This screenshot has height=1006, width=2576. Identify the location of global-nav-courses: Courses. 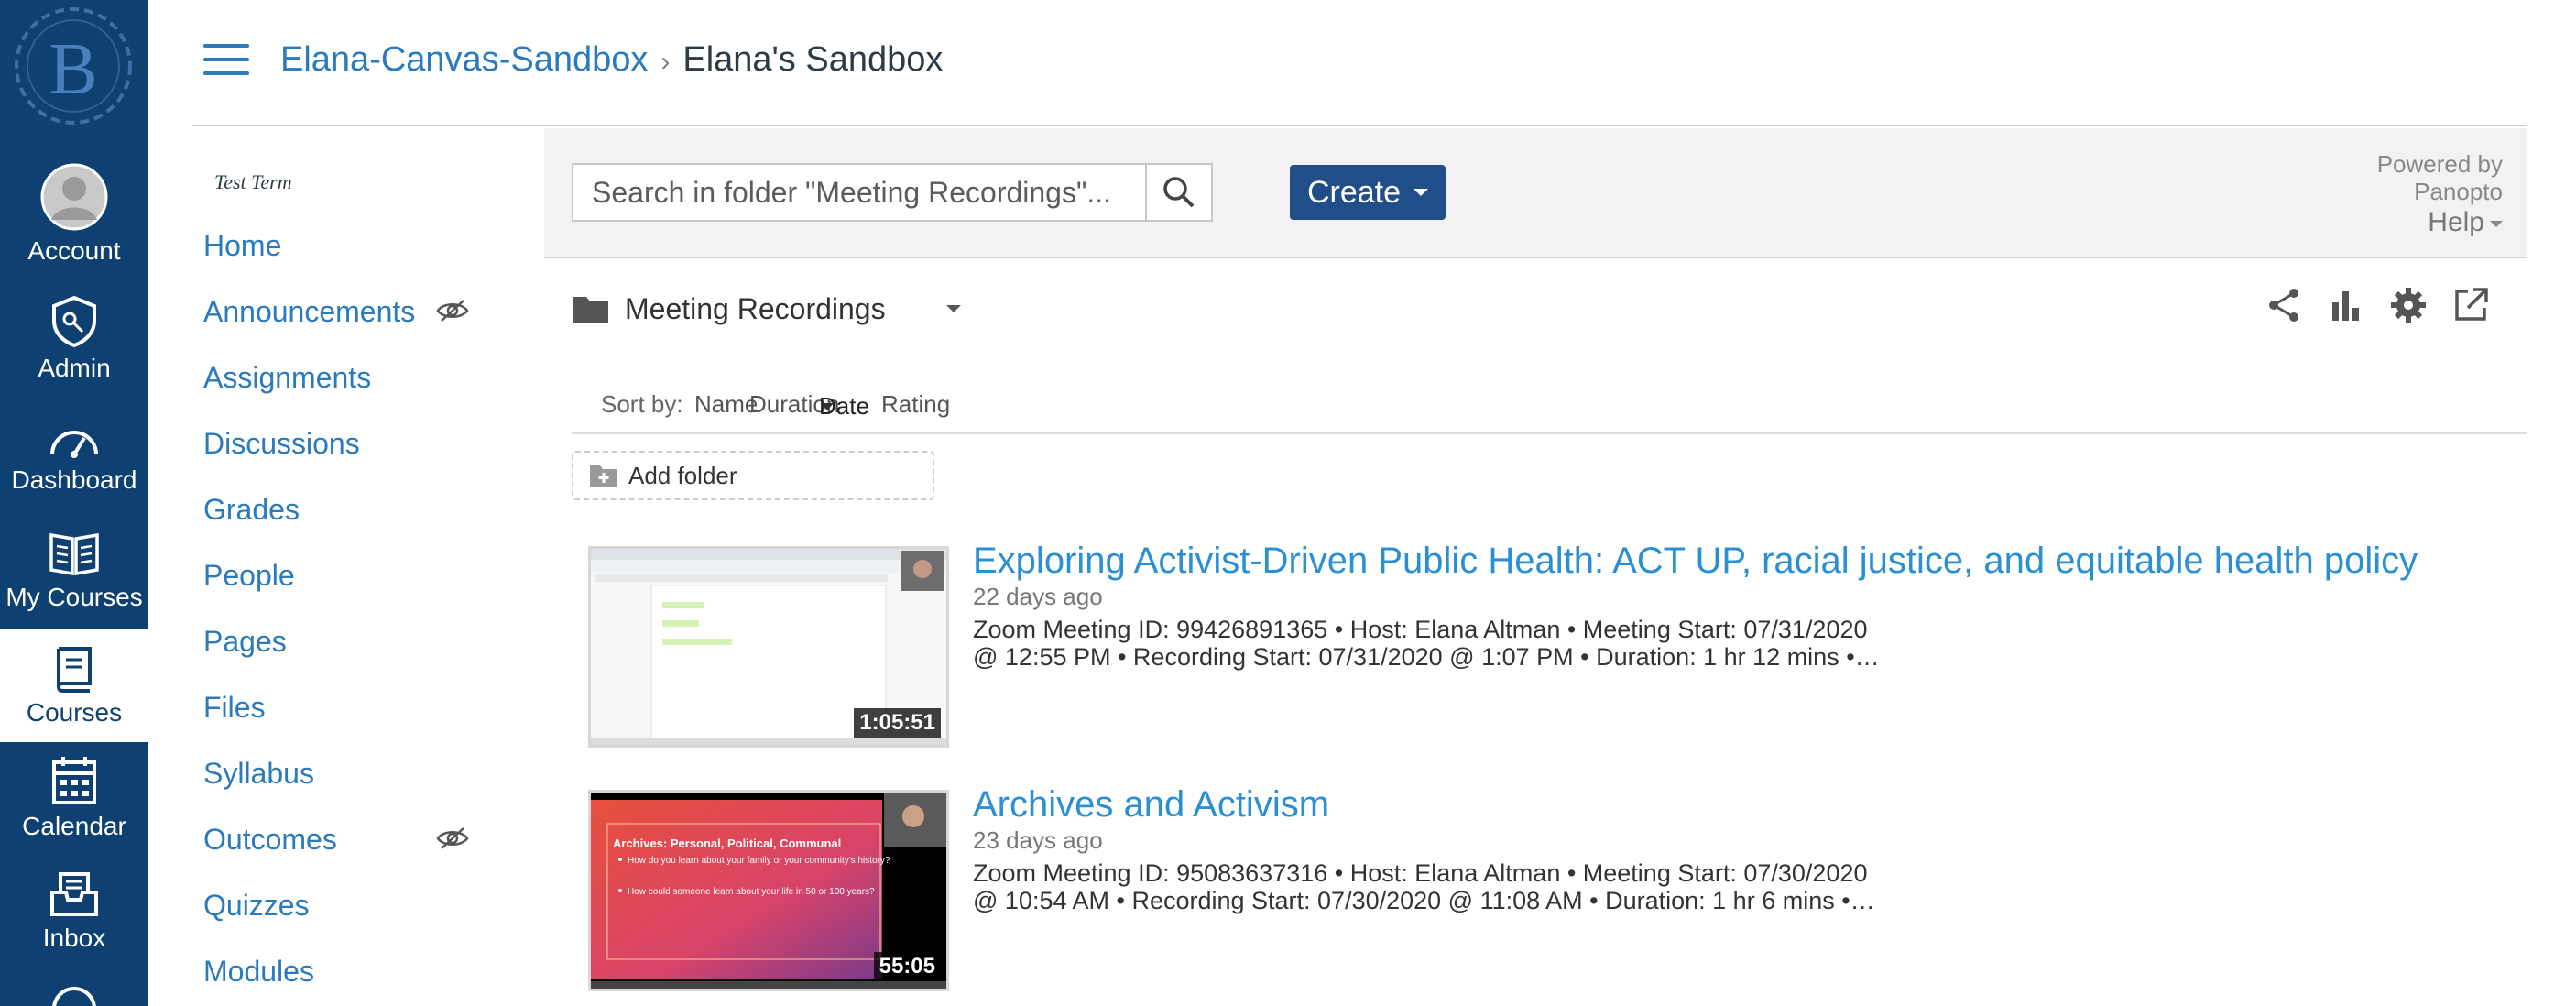
(74, 685).